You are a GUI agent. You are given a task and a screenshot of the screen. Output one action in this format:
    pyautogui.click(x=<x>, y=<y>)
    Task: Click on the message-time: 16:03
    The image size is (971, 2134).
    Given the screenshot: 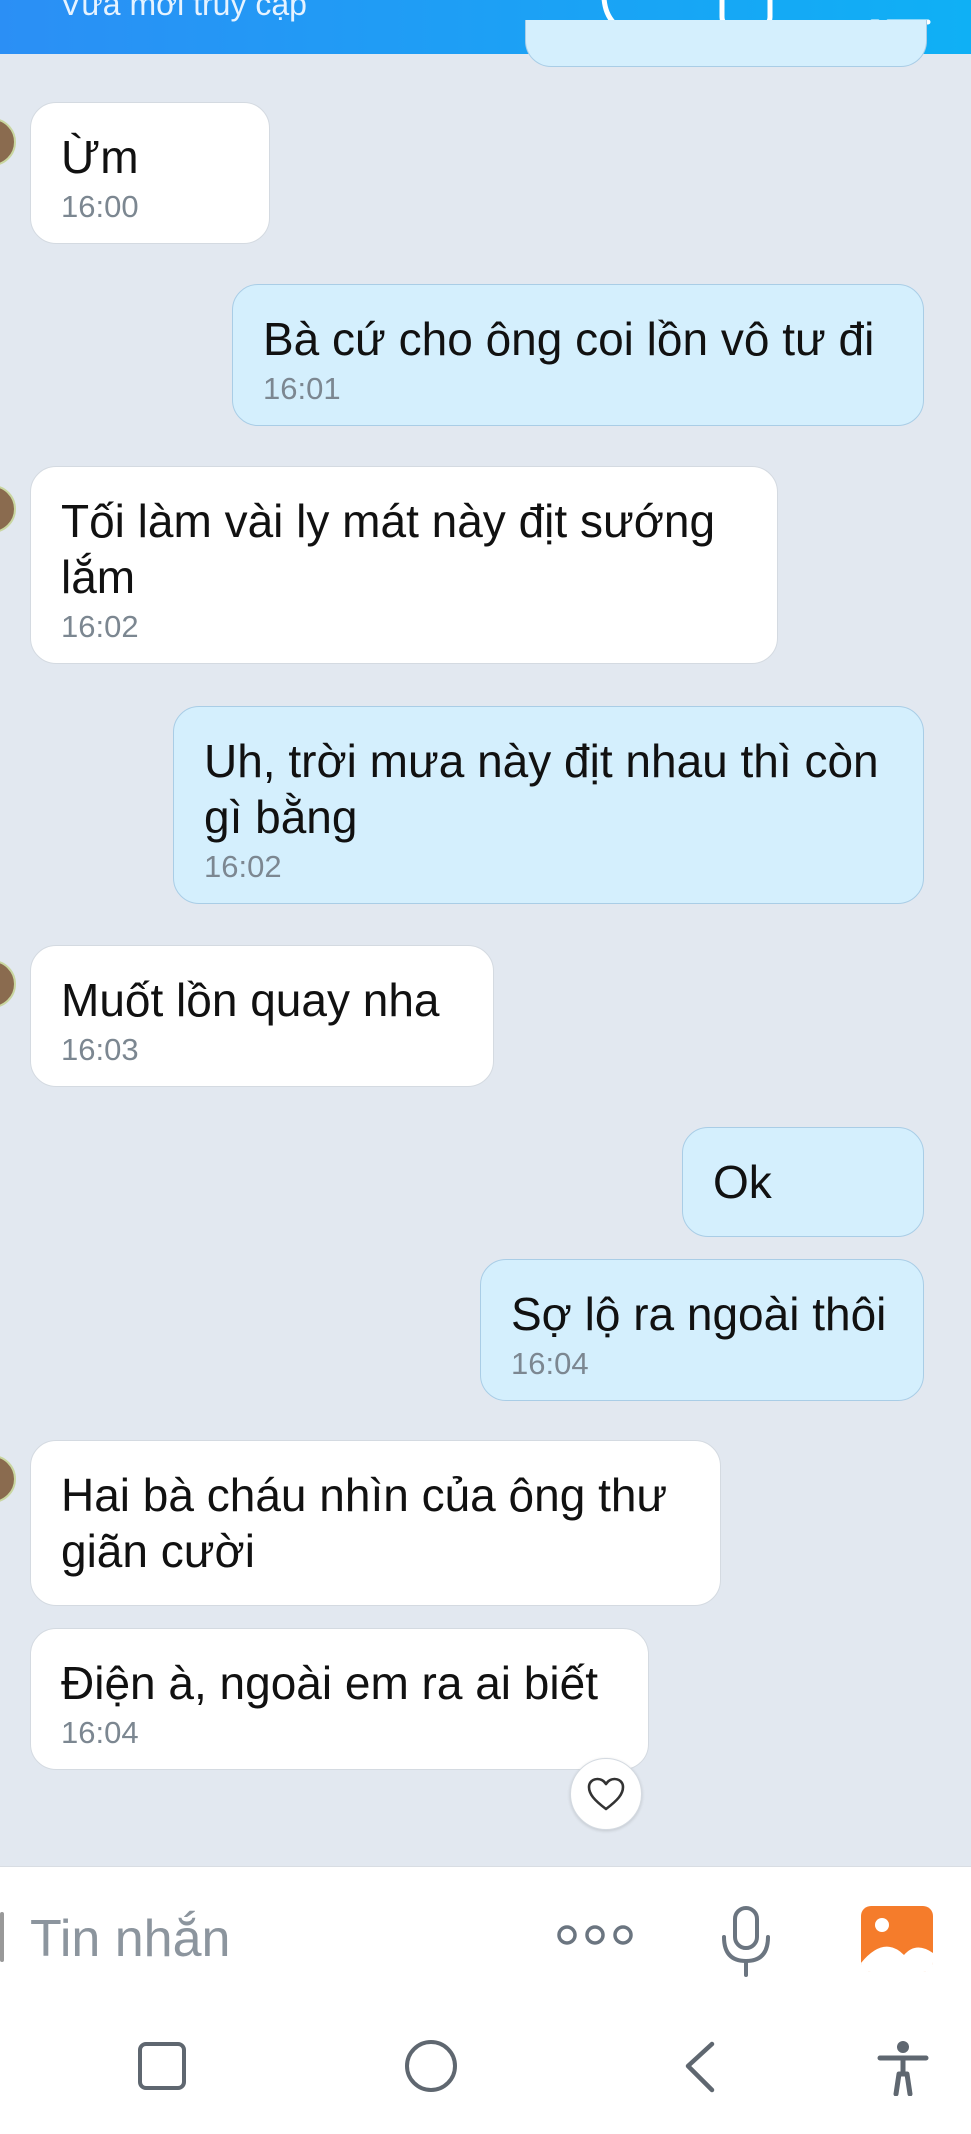 What is the action you would take?
    pyautogui.click(x=100, y=1049)
    